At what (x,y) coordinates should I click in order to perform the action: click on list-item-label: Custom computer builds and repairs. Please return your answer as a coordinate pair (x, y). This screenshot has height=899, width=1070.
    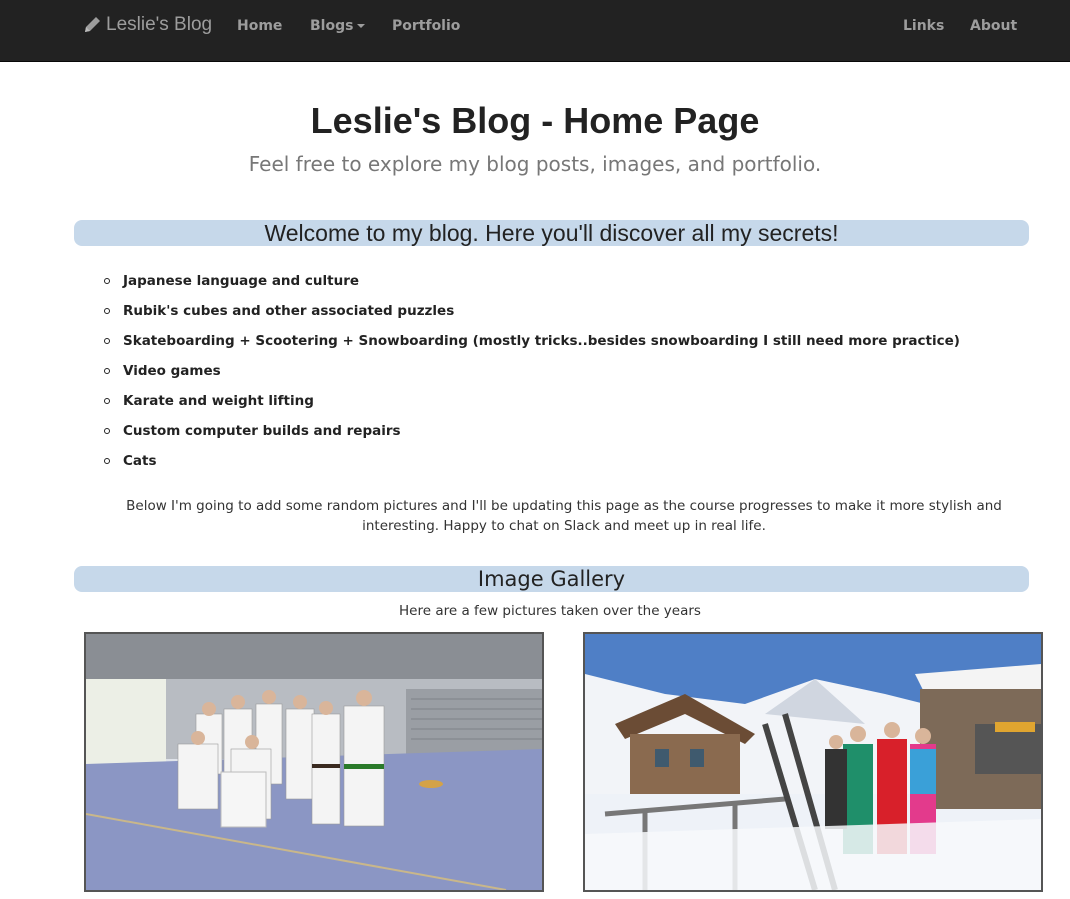
    Looking at the image, I should click on (262, 431).